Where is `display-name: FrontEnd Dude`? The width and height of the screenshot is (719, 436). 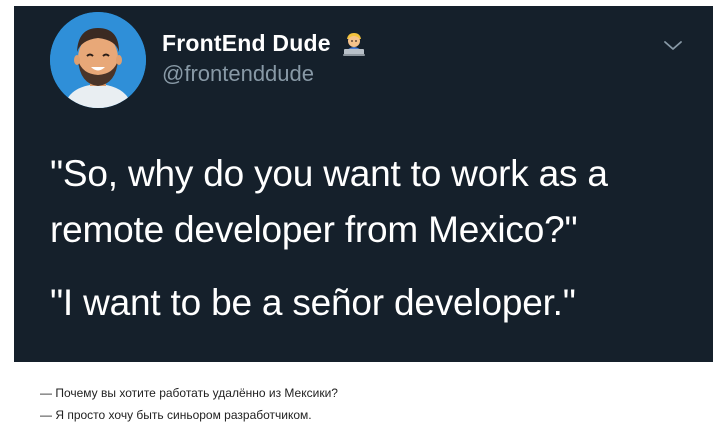
display-name: FrontEnd Dude is located at coordinates (246, 43).